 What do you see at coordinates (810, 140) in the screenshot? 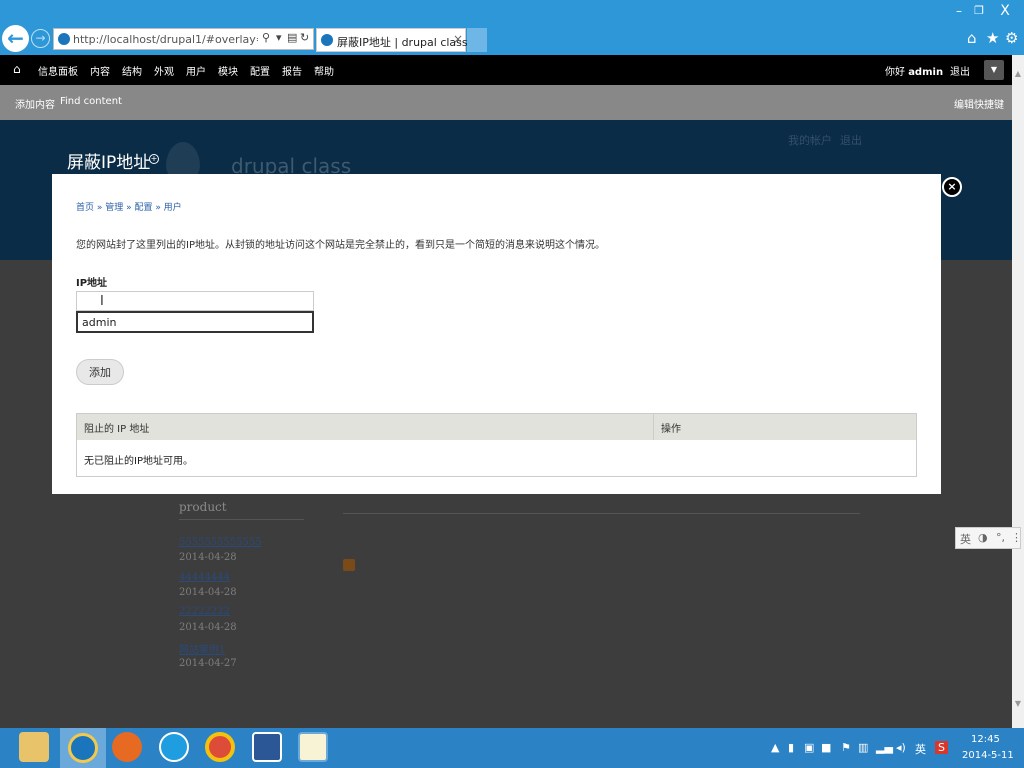
I see `my-account-link: 我的帐户` at bounding box center [810, 140].